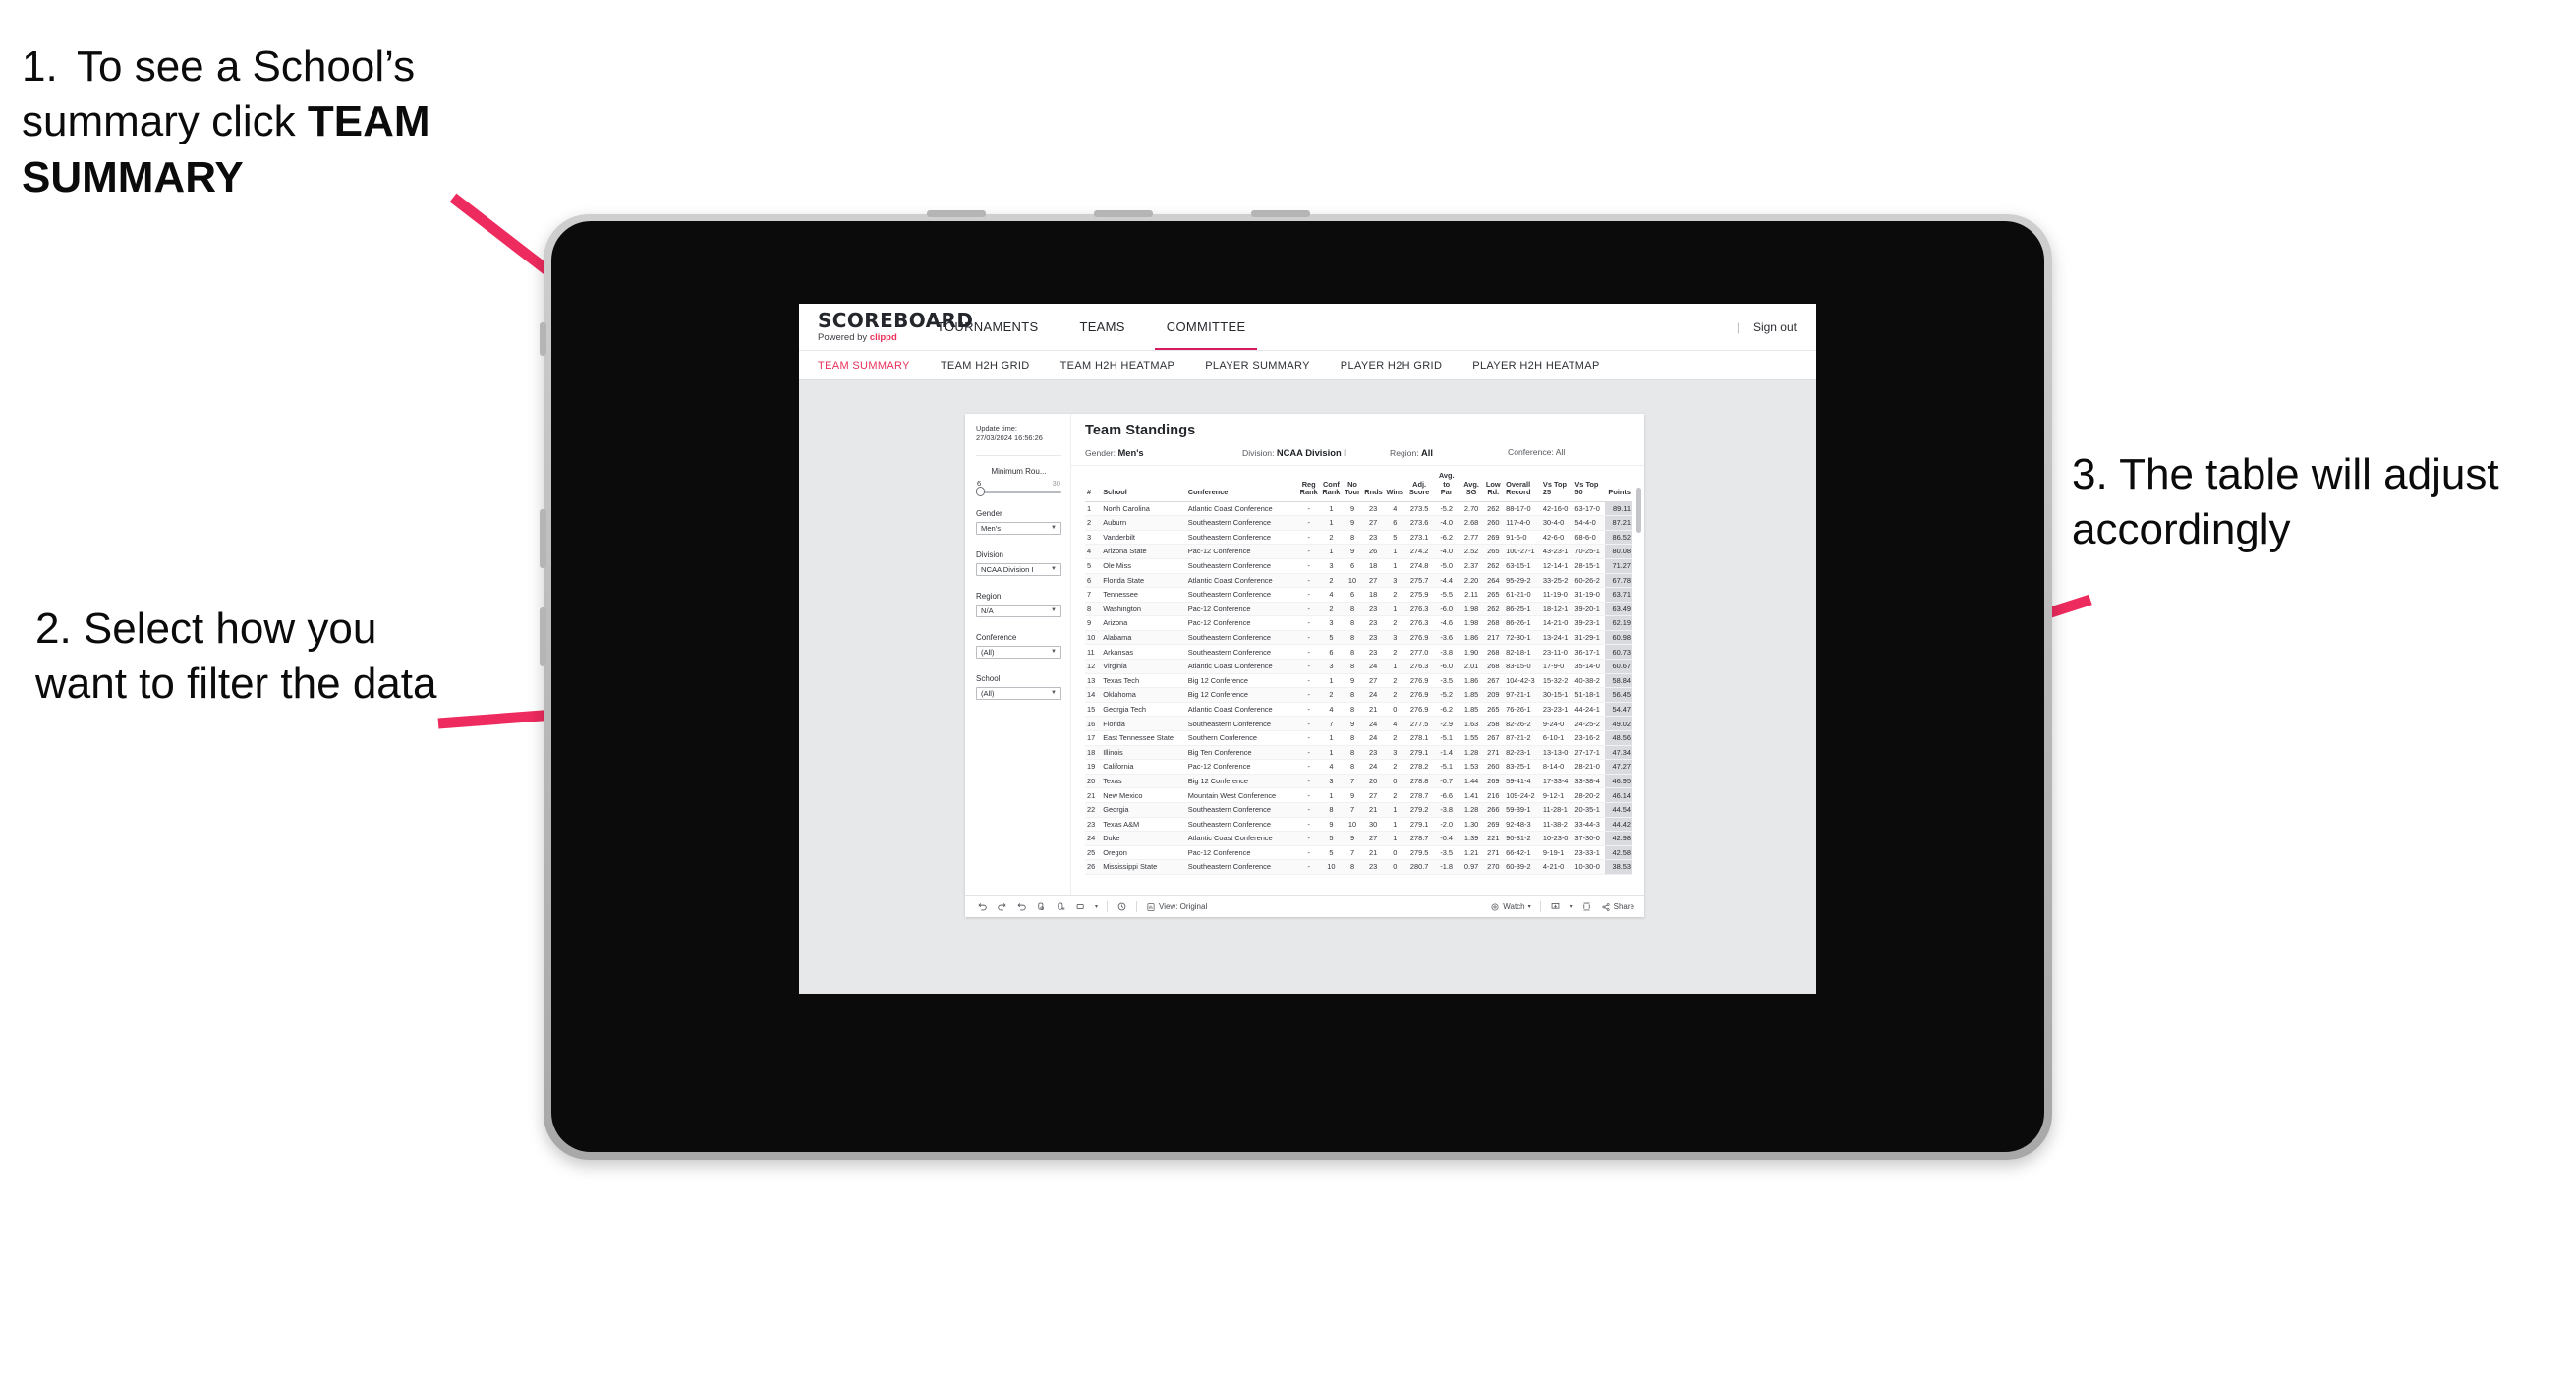 This screenshot has width=2576, height=1386. I want to click on meta-region-value: All, so click(1427, 452).